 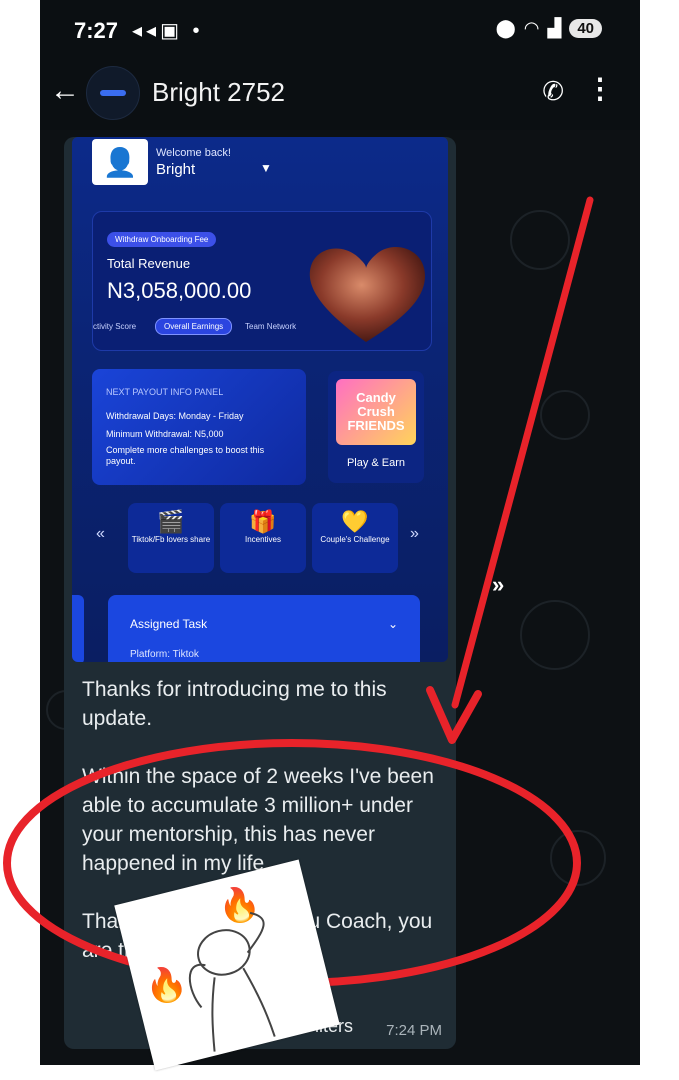 What do you see at coordinates (522, 452) in the screenshot?
I see `annotation-arrow` at bounding box center [522, 452].